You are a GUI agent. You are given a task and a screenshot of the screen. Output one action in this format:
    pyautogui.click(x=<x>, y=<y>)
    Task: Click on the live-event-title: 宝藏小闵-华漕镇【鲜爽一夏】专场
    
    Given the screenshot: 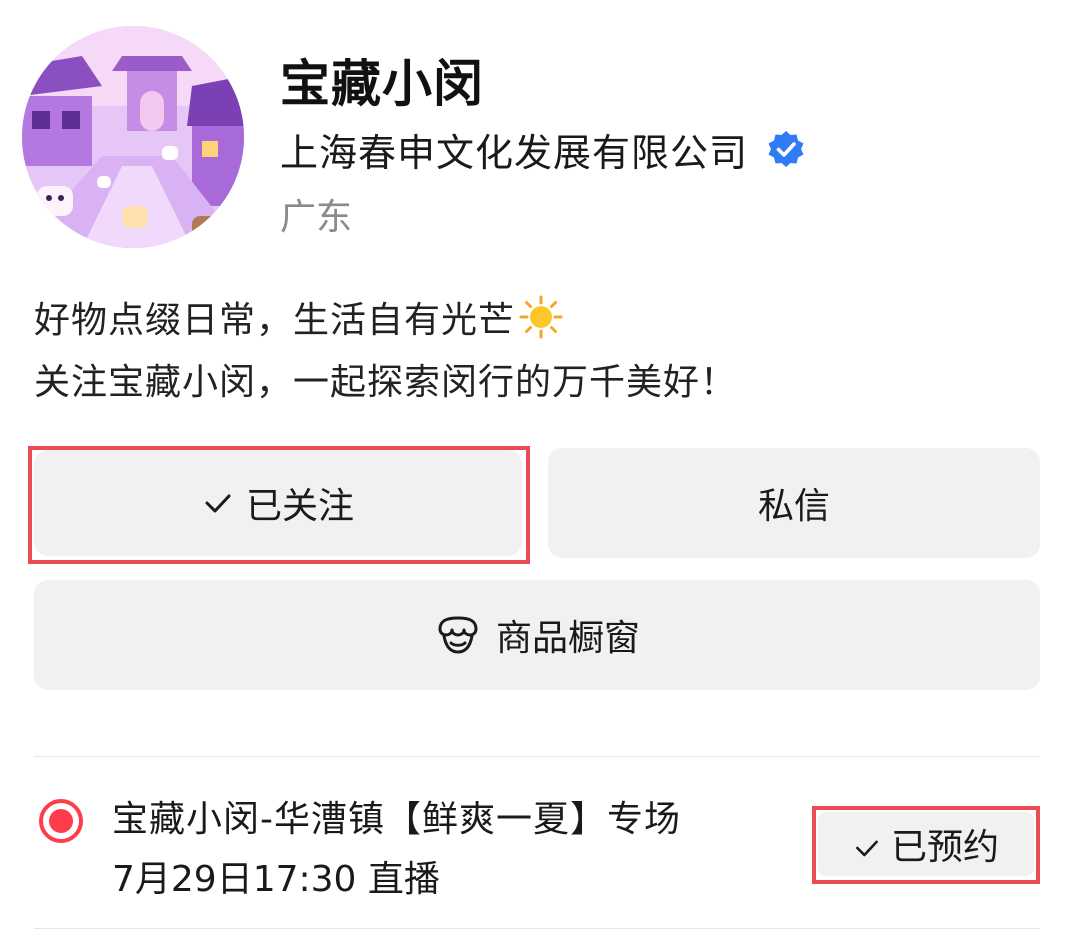 What is the action you would take?
    pyautogui.click(x=396, y=816)
    